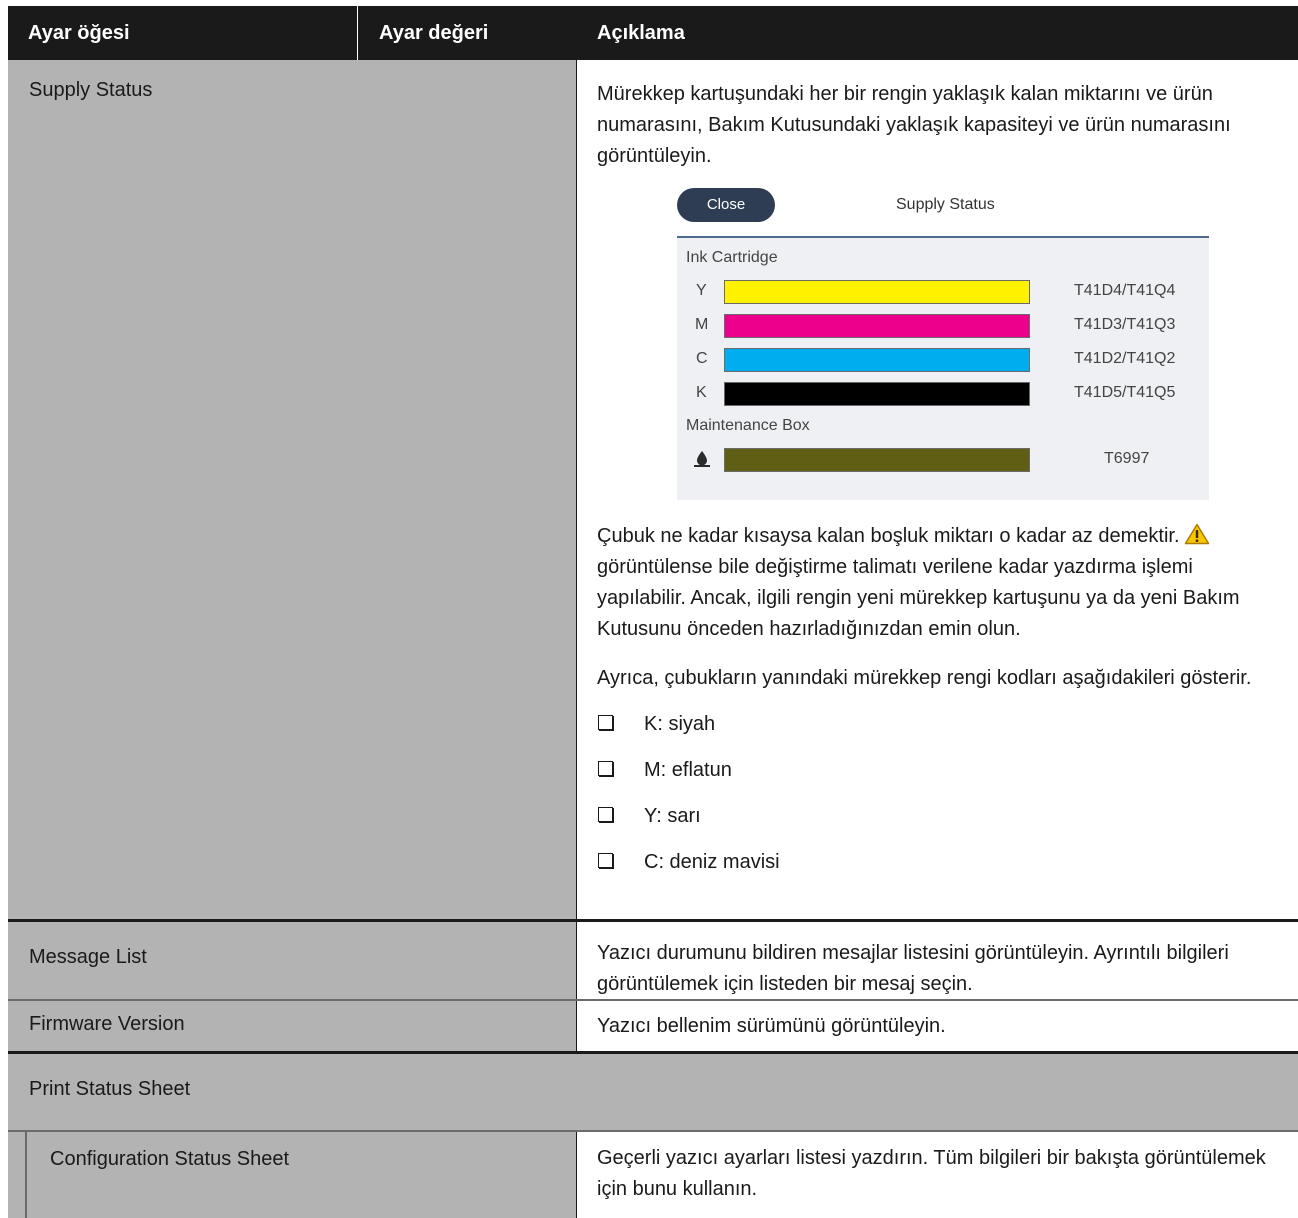 This screenshot has height=1218, width=1298. I want to click on ink-bar-black, so click(877, 394).